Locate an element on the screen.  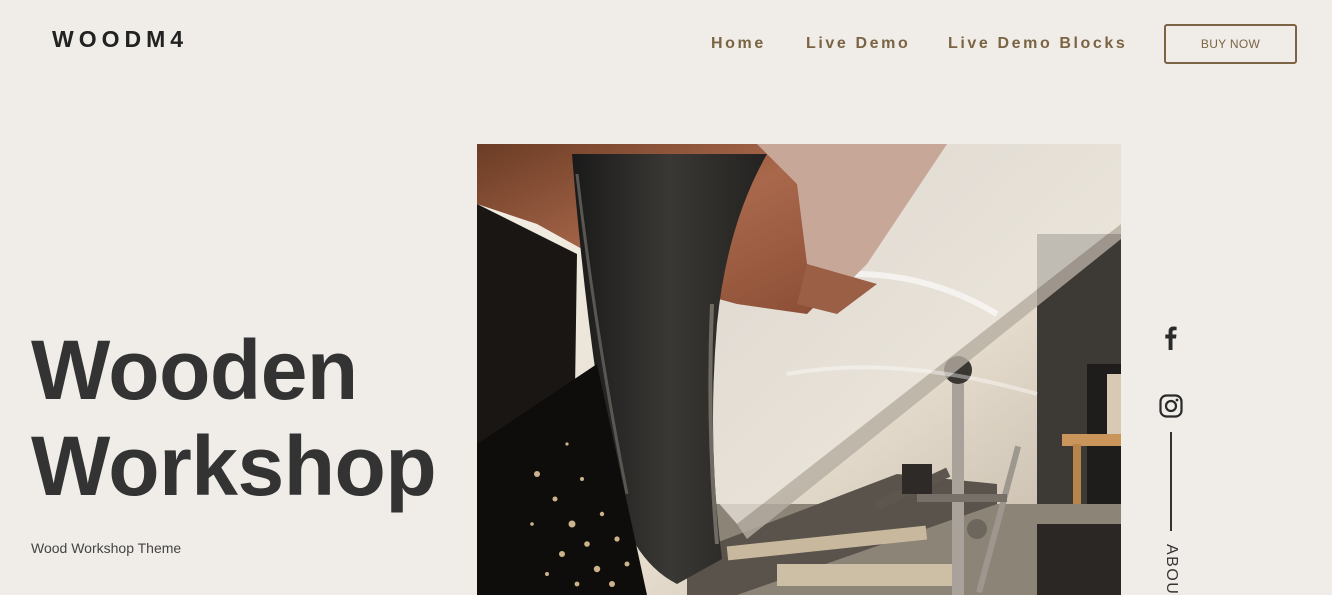
facebook-icon is located at coordinates (1171, 337).